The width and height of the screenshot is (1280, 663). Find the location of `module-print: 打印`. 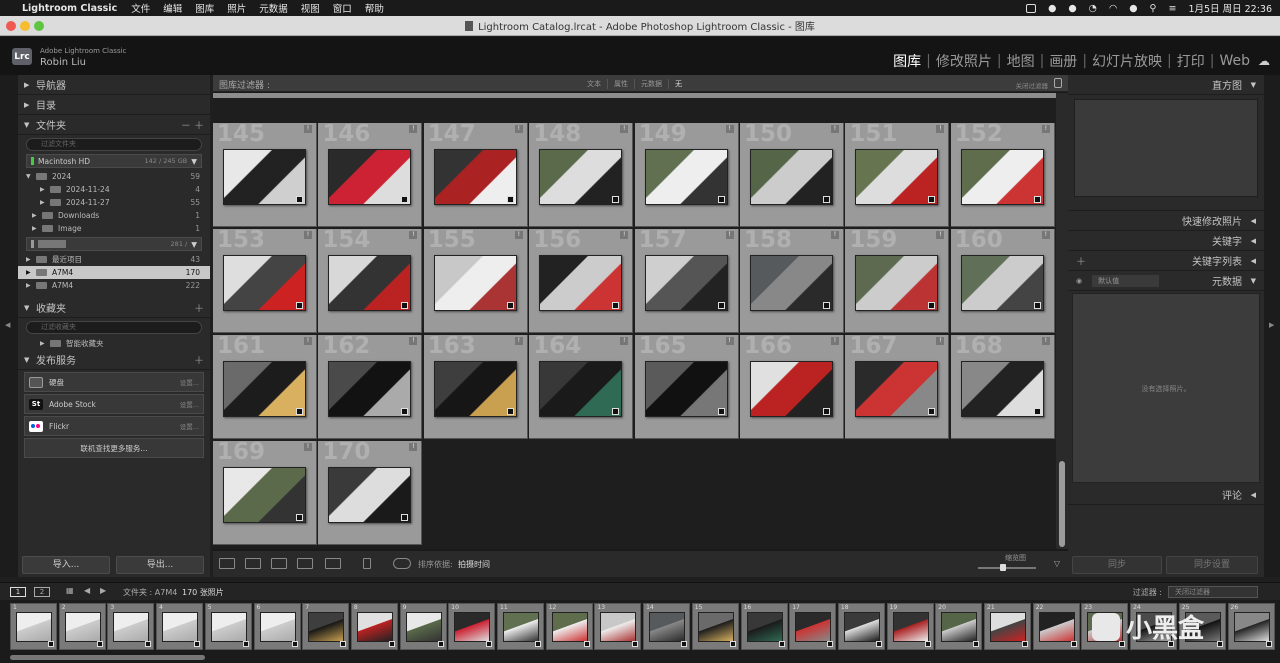

module-print: 打印 is located at coordinates (1191, 61).